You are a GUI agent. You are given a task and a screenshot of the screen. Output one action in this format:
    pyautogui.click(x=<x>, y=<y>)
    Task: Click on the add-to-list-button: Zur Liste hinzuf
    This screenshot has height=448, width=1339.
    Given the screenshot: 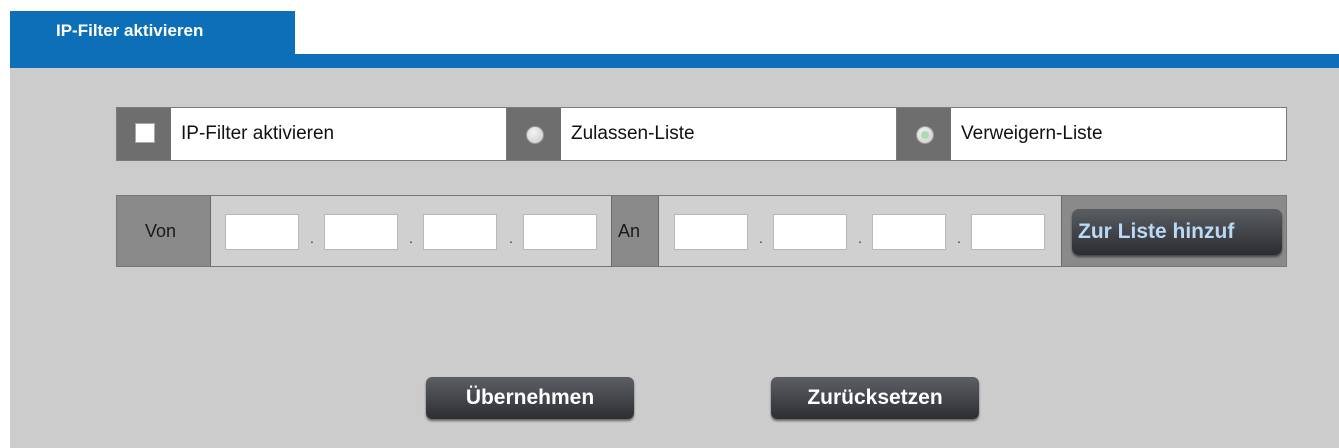 What is the action you would take?
    pyautogui.click(x=1177, y=232)
    